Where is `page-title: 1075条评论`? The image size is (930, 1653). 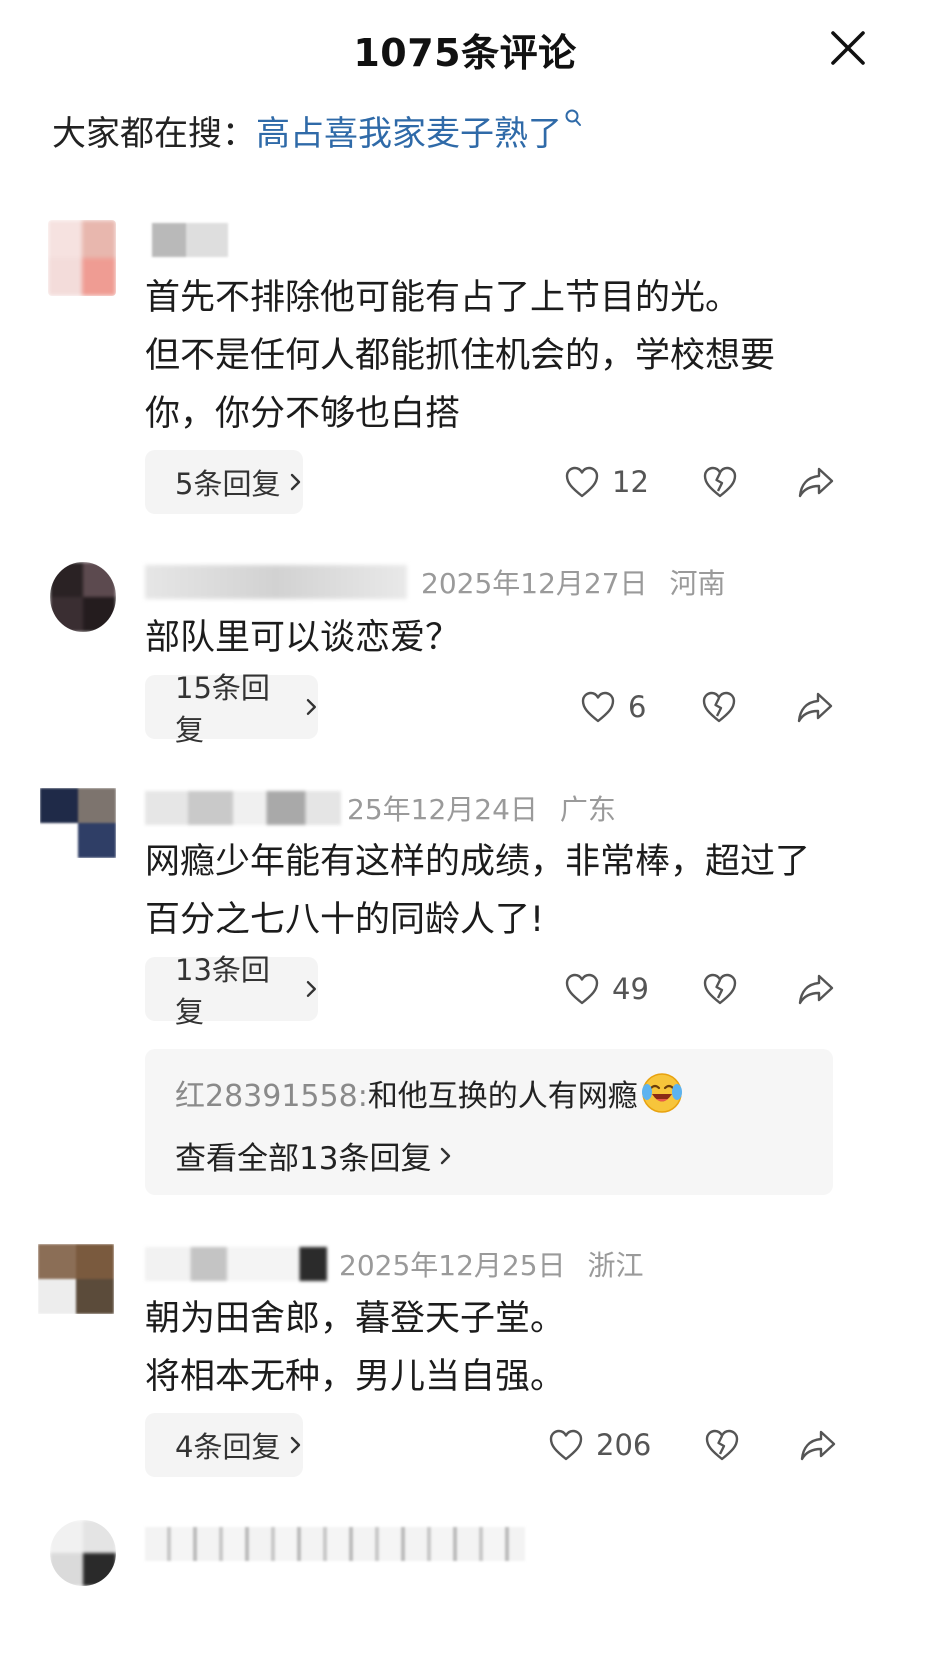
page-title: 1075条评论 is located at coordinates (465, 53).